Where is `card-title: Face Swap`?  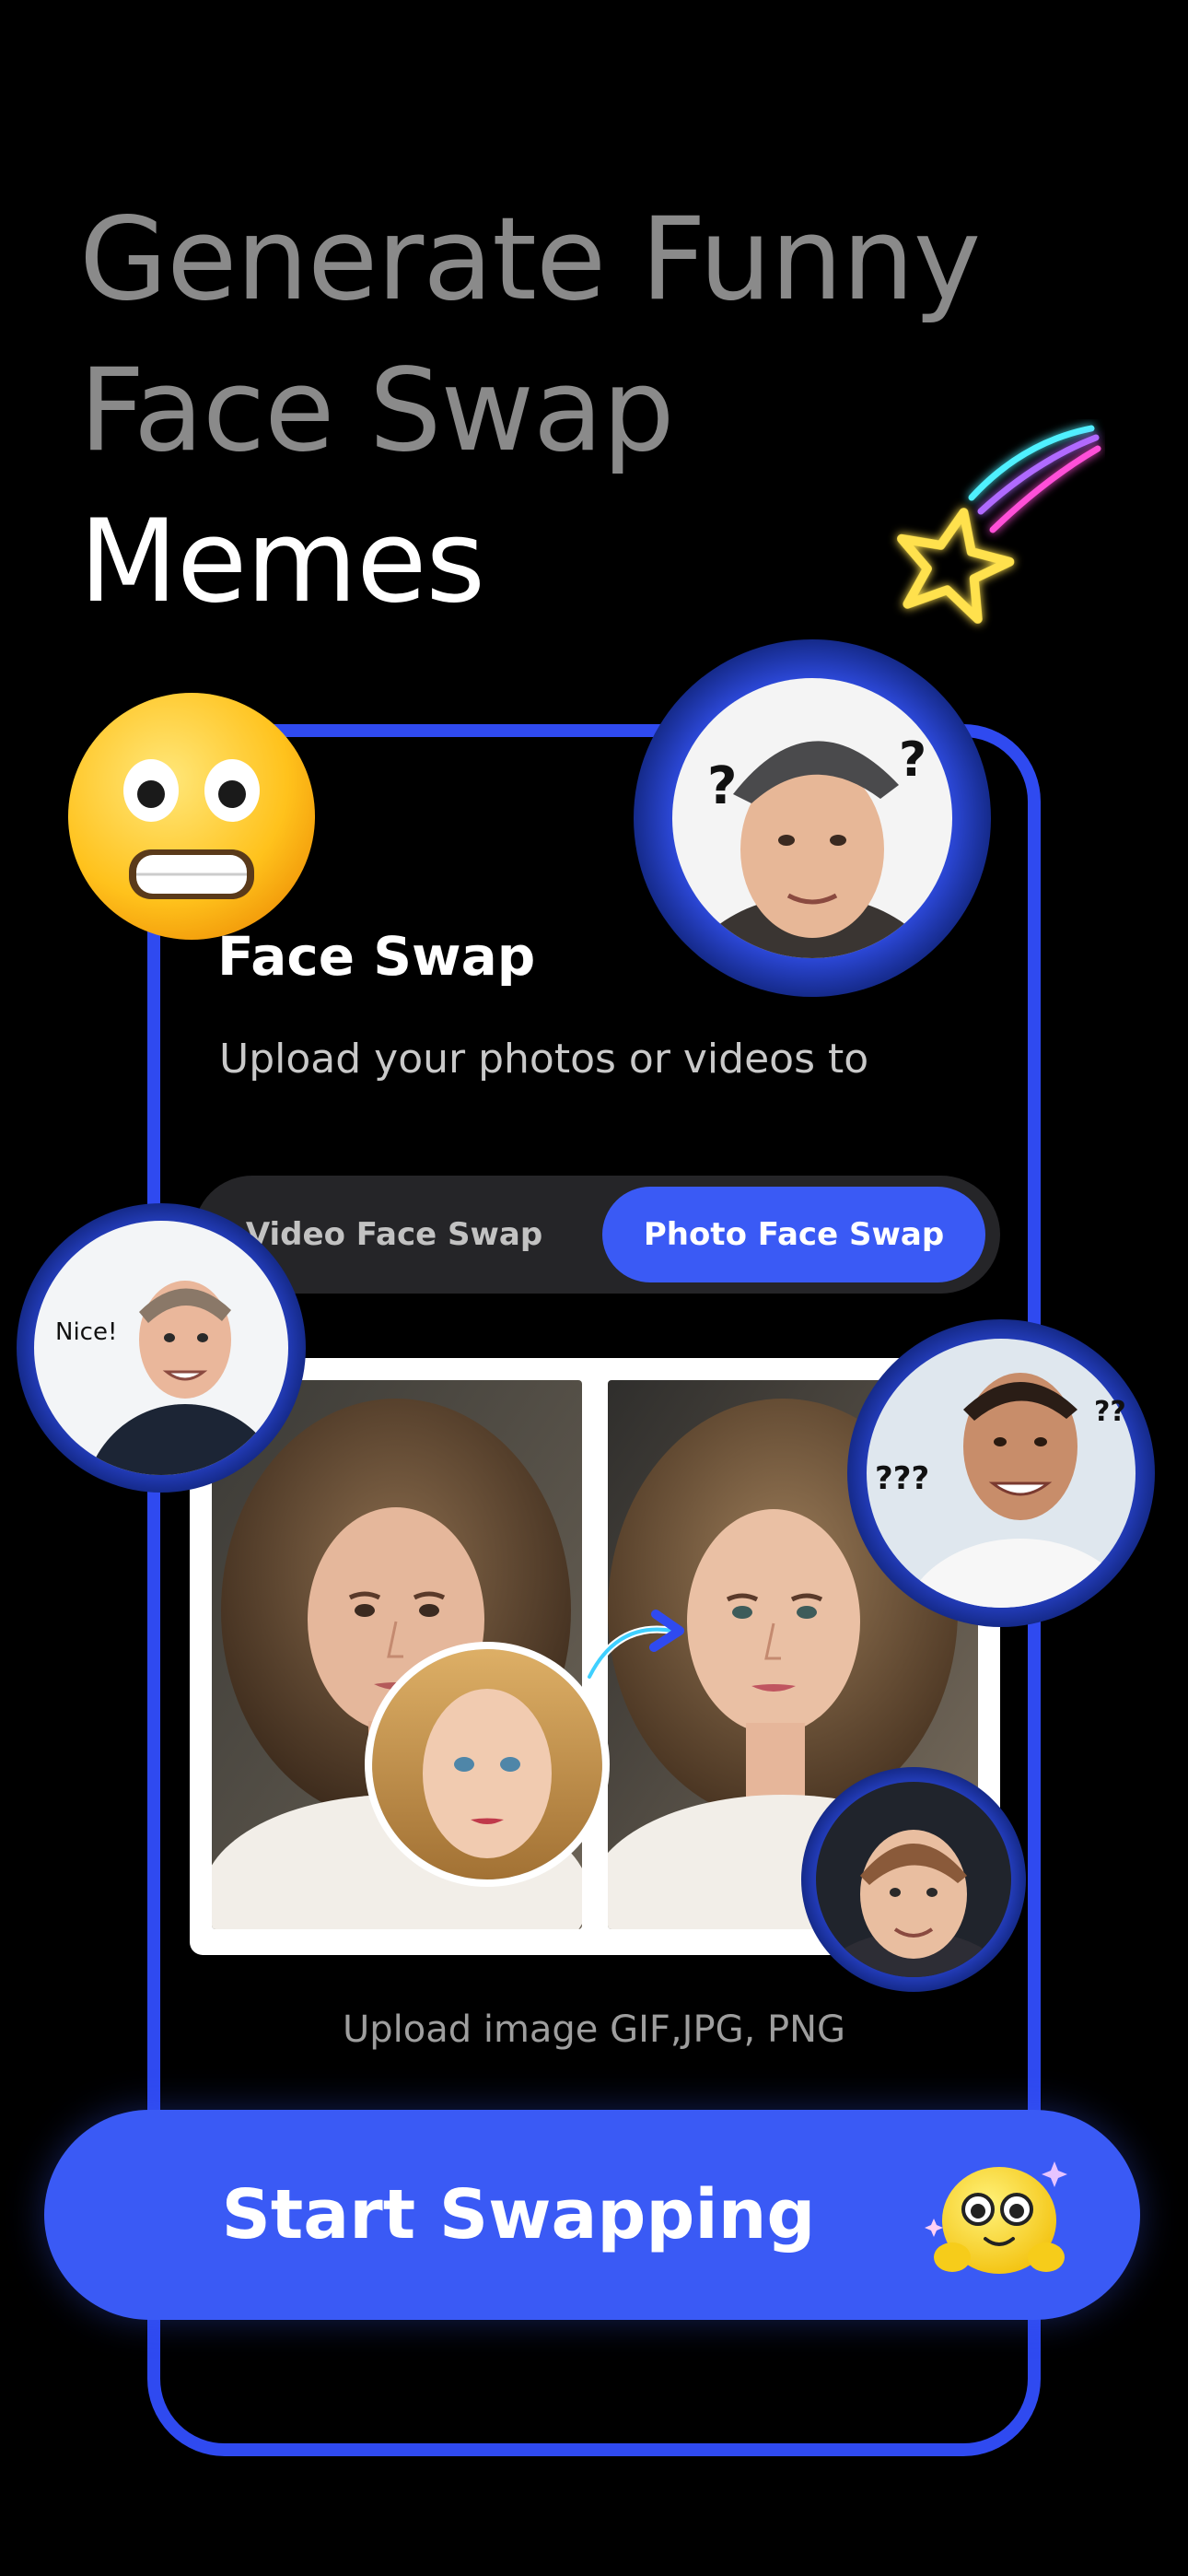 card-title: Face Swap is located at coordinates (376, 956).